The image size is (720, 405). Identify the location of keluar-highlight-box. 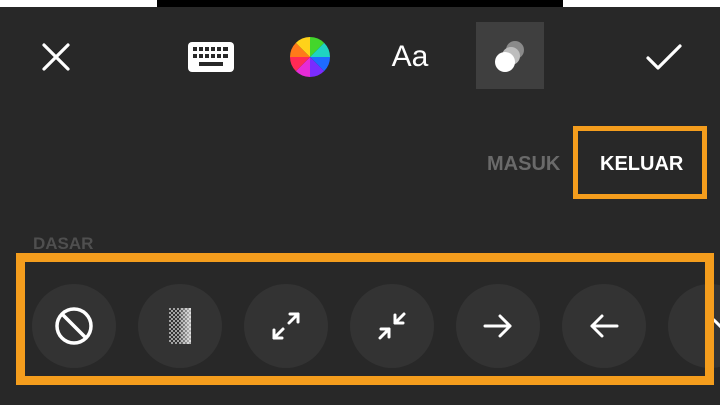
(640, 162).